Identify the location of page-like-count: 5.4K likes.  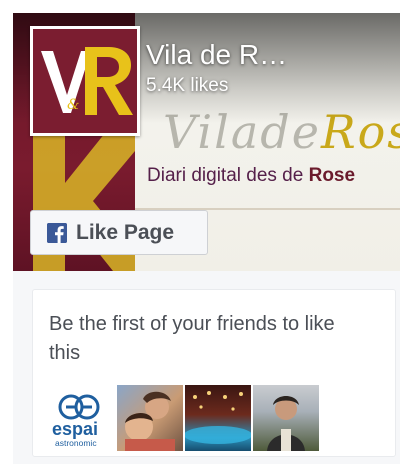
(187, 85).